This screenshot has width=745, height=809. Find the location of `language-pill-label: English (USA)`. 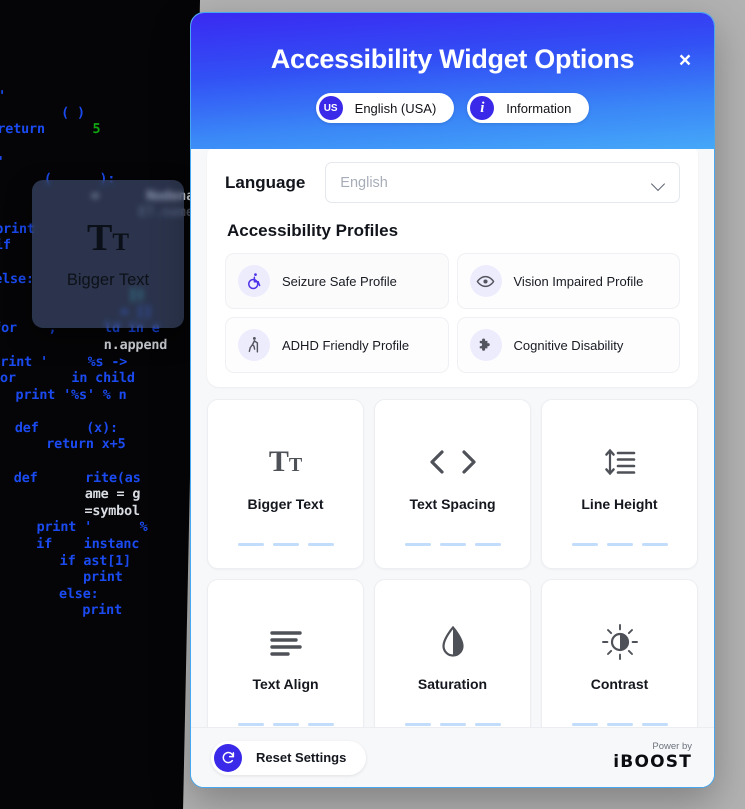

language-pill-label: English (USA) is located at coordinates (395, 108).